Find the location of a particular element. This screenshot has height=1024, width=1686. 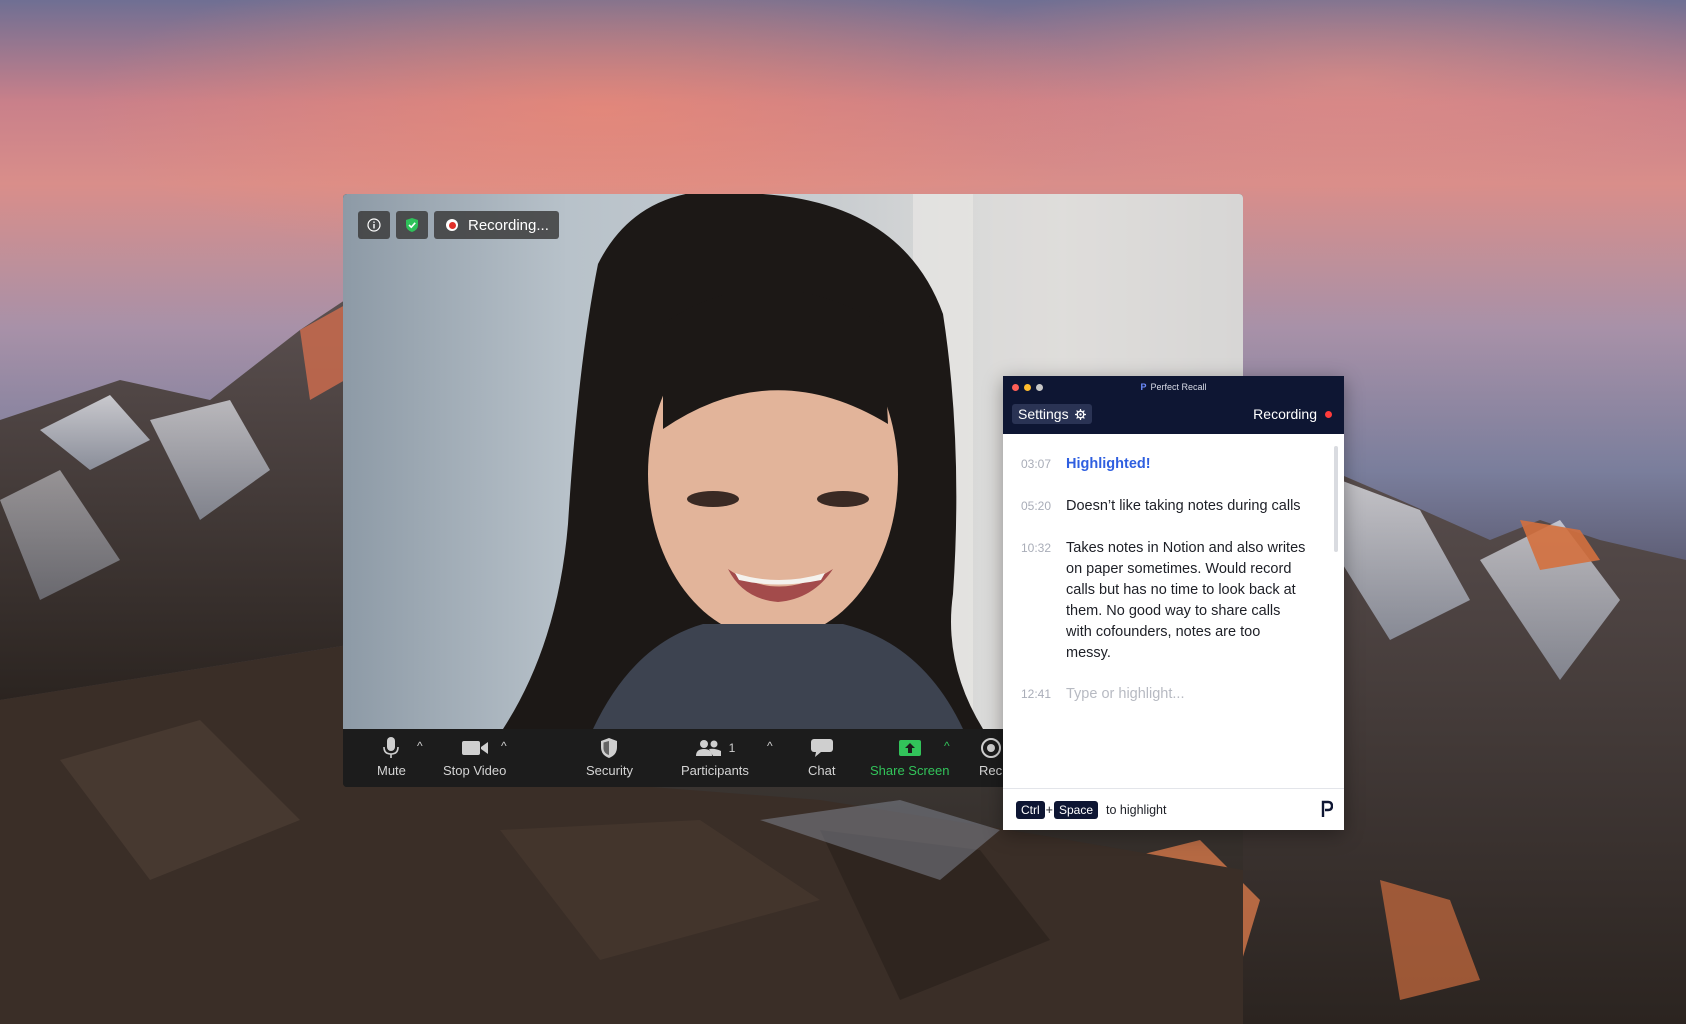

plus-sign: + is located at coordinates (1049, 809).